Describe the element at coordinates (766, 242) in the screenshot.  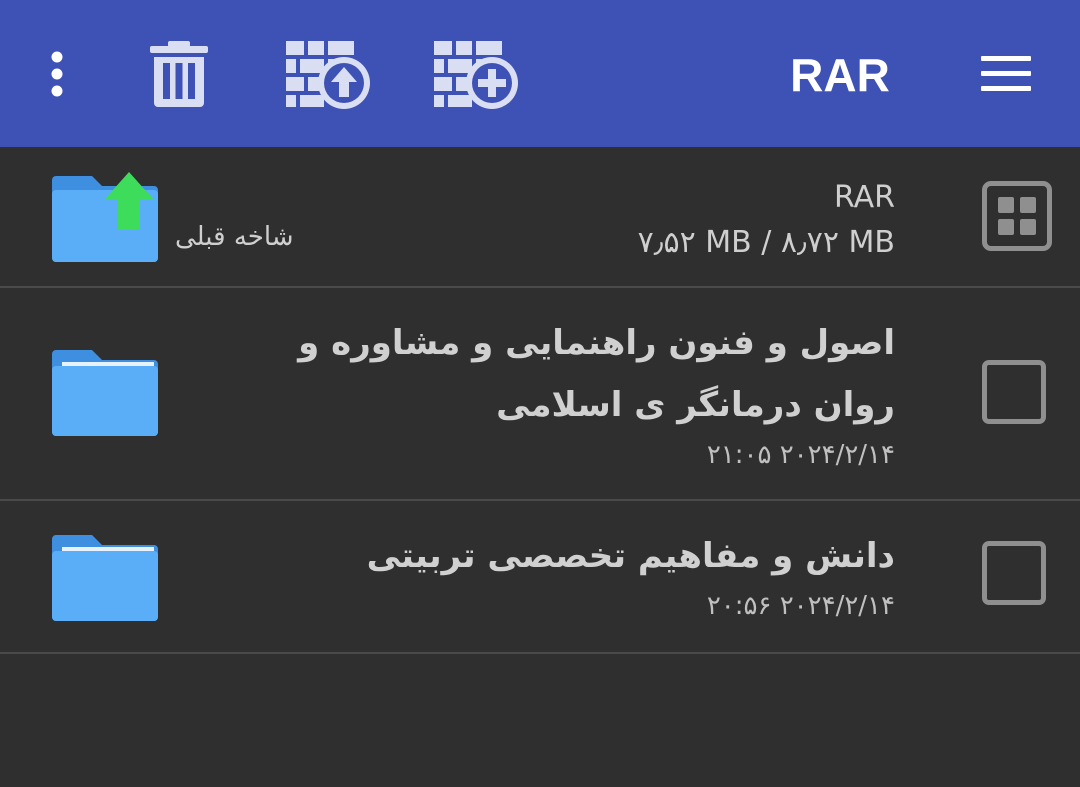
I see `archive-size-info: ۷٫۵۲ MB / ۸٫۷۲ MB` at that location.